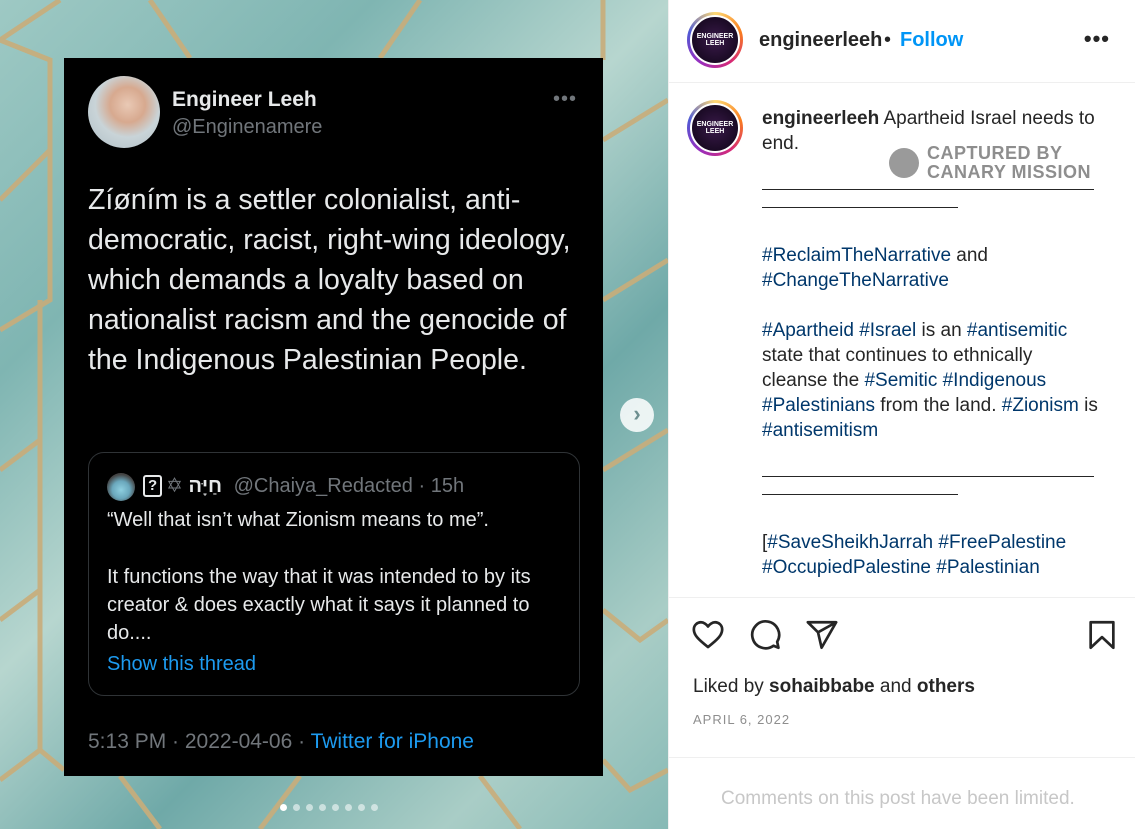 Image resolution: width=1135 pixels, height=829 pixels. Describe the element at coordinates (181, 664) in the screenshot. I see `show-thread-link: Show this thread` at that location.